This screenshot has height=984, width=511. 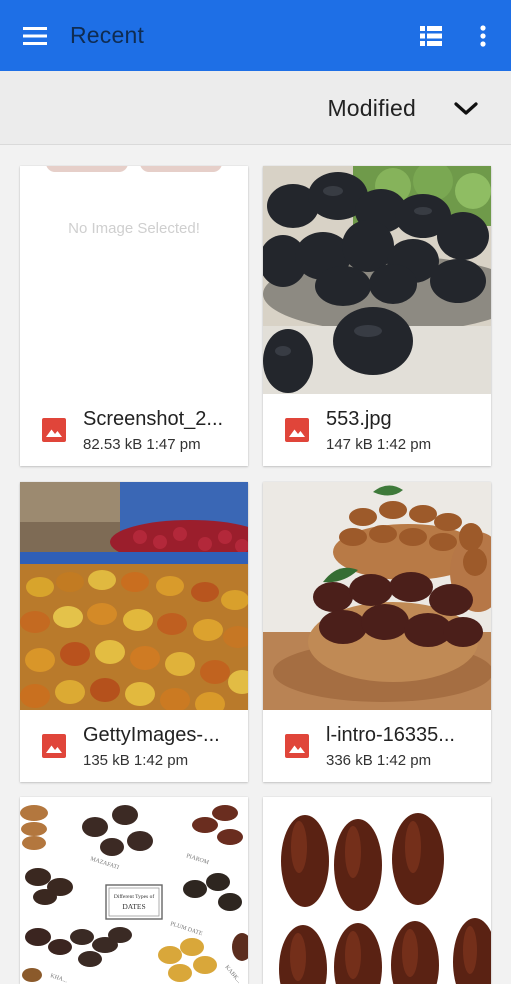 I want to click on app-bar: Recent, so click(x=255, y=35).